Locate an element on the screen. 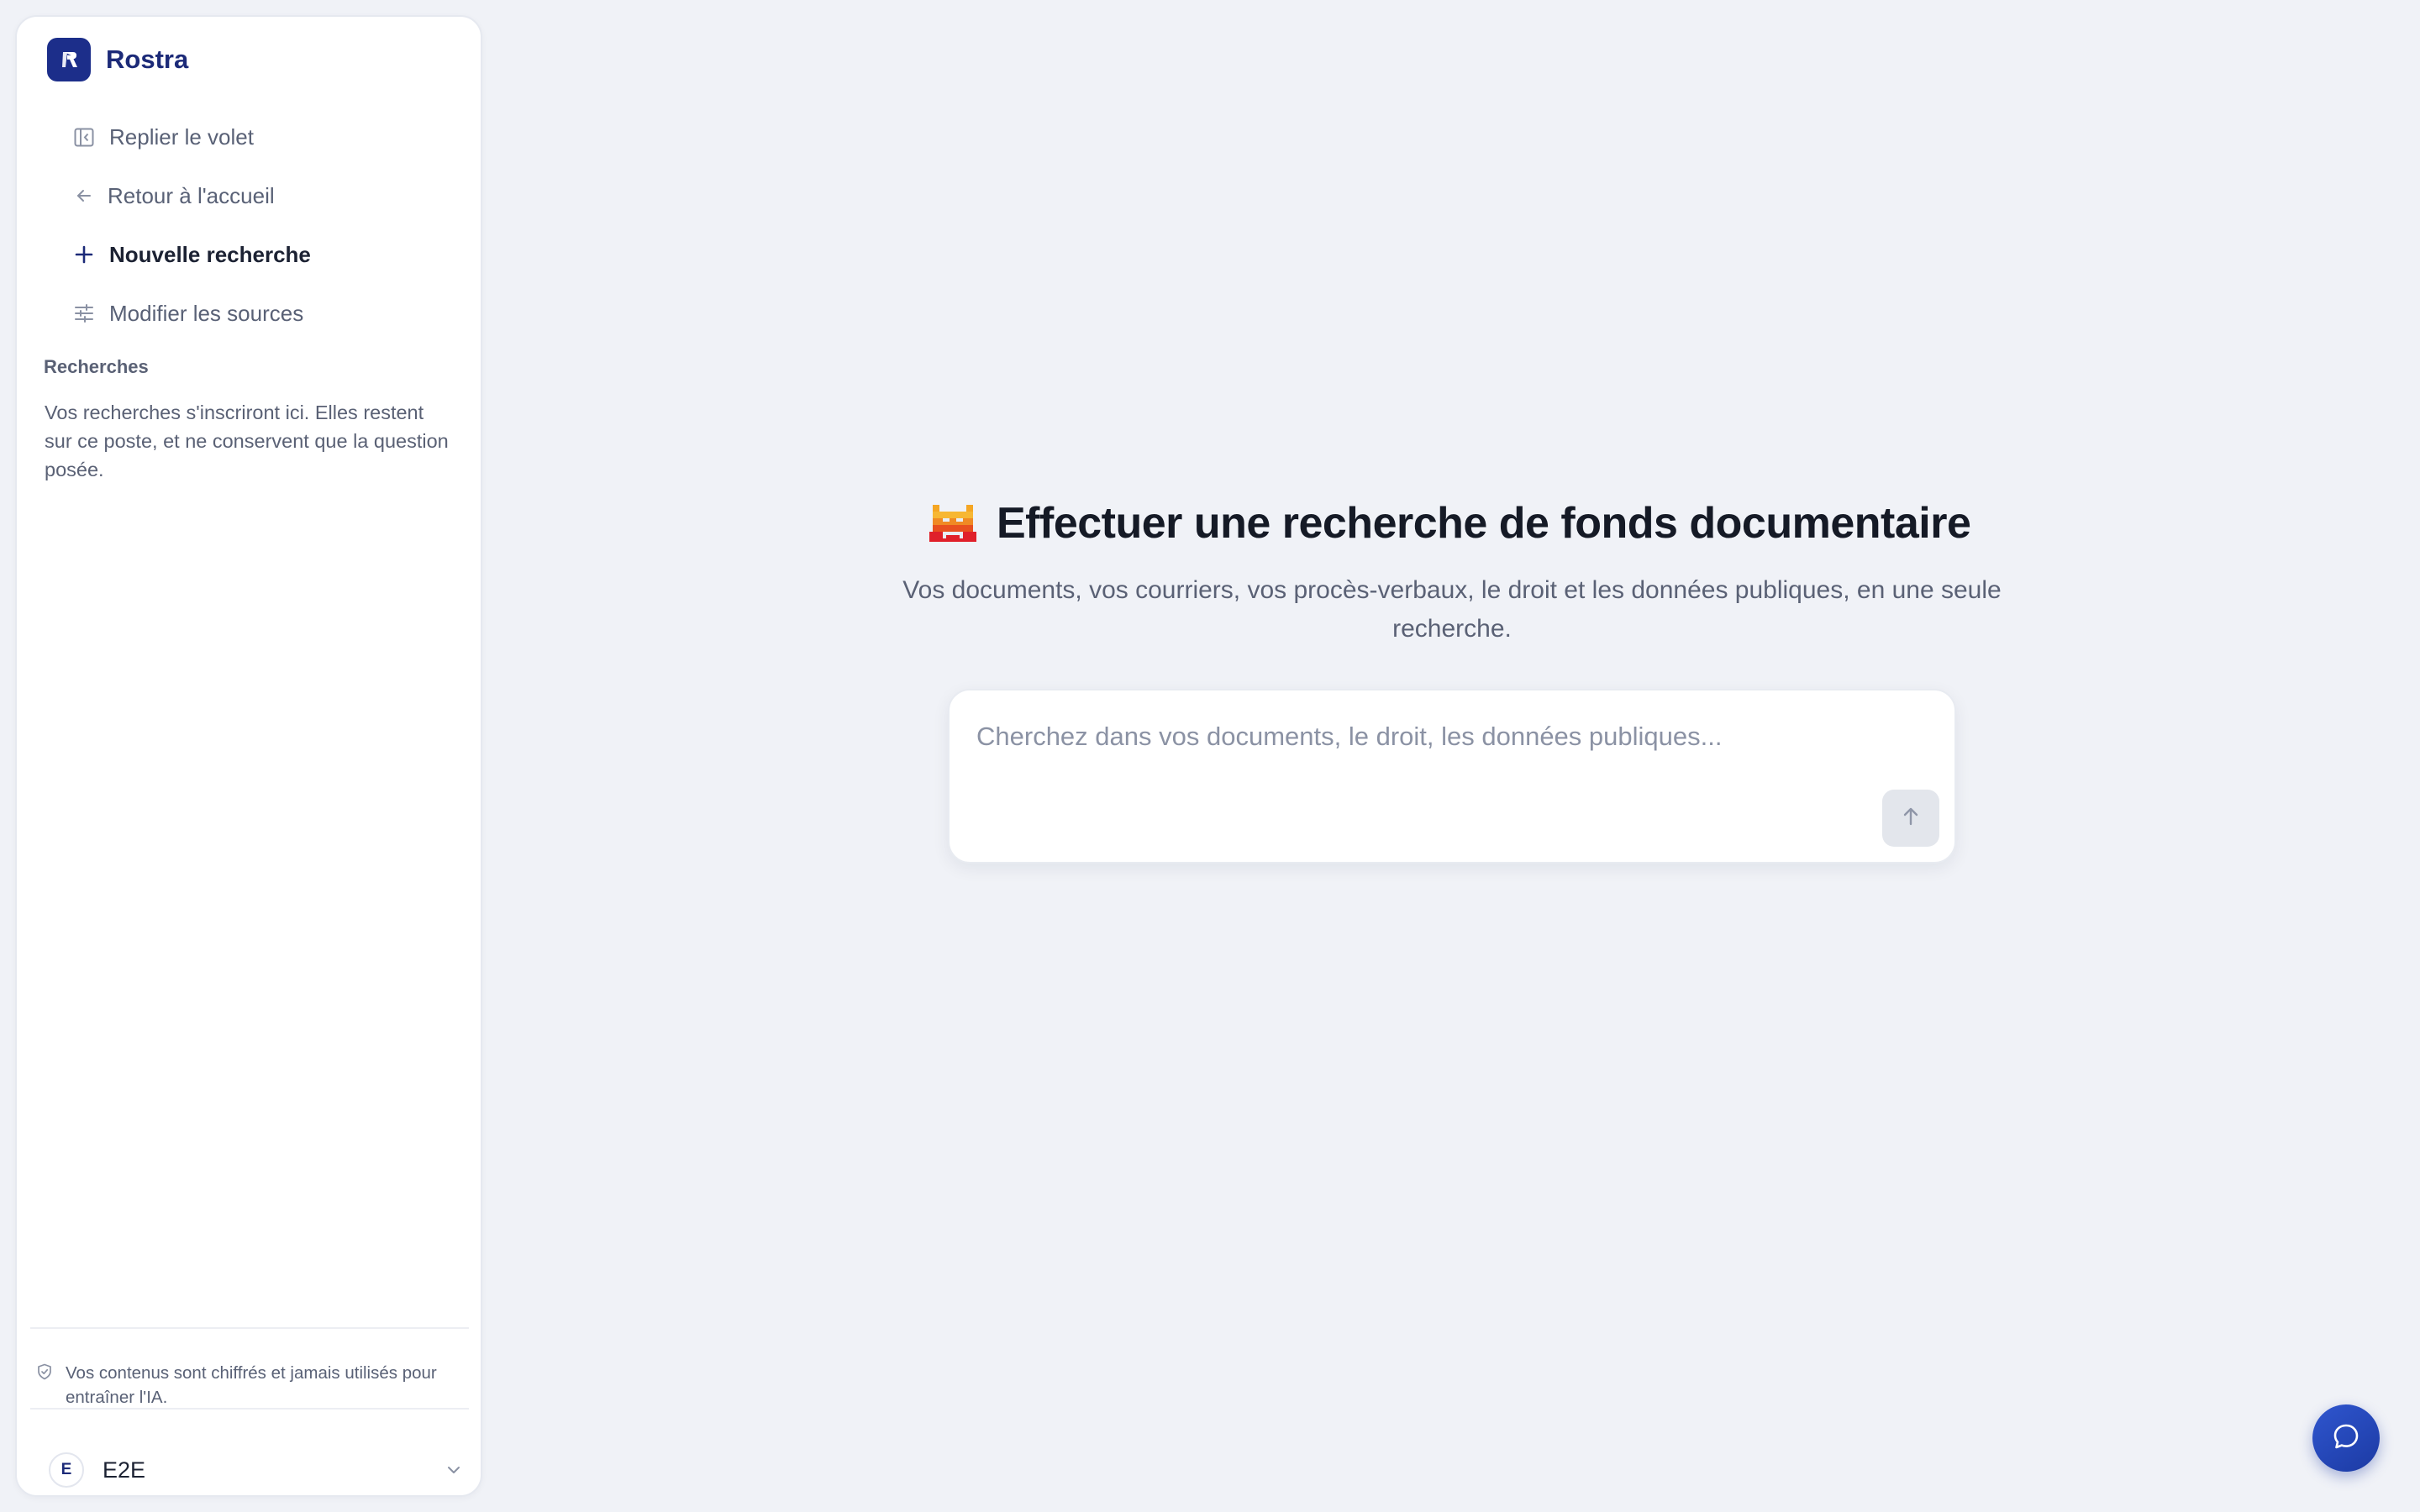 The image size is (2420, 1512). new-search-button: Nouvelle recherche is located at coordinates (250, 254).